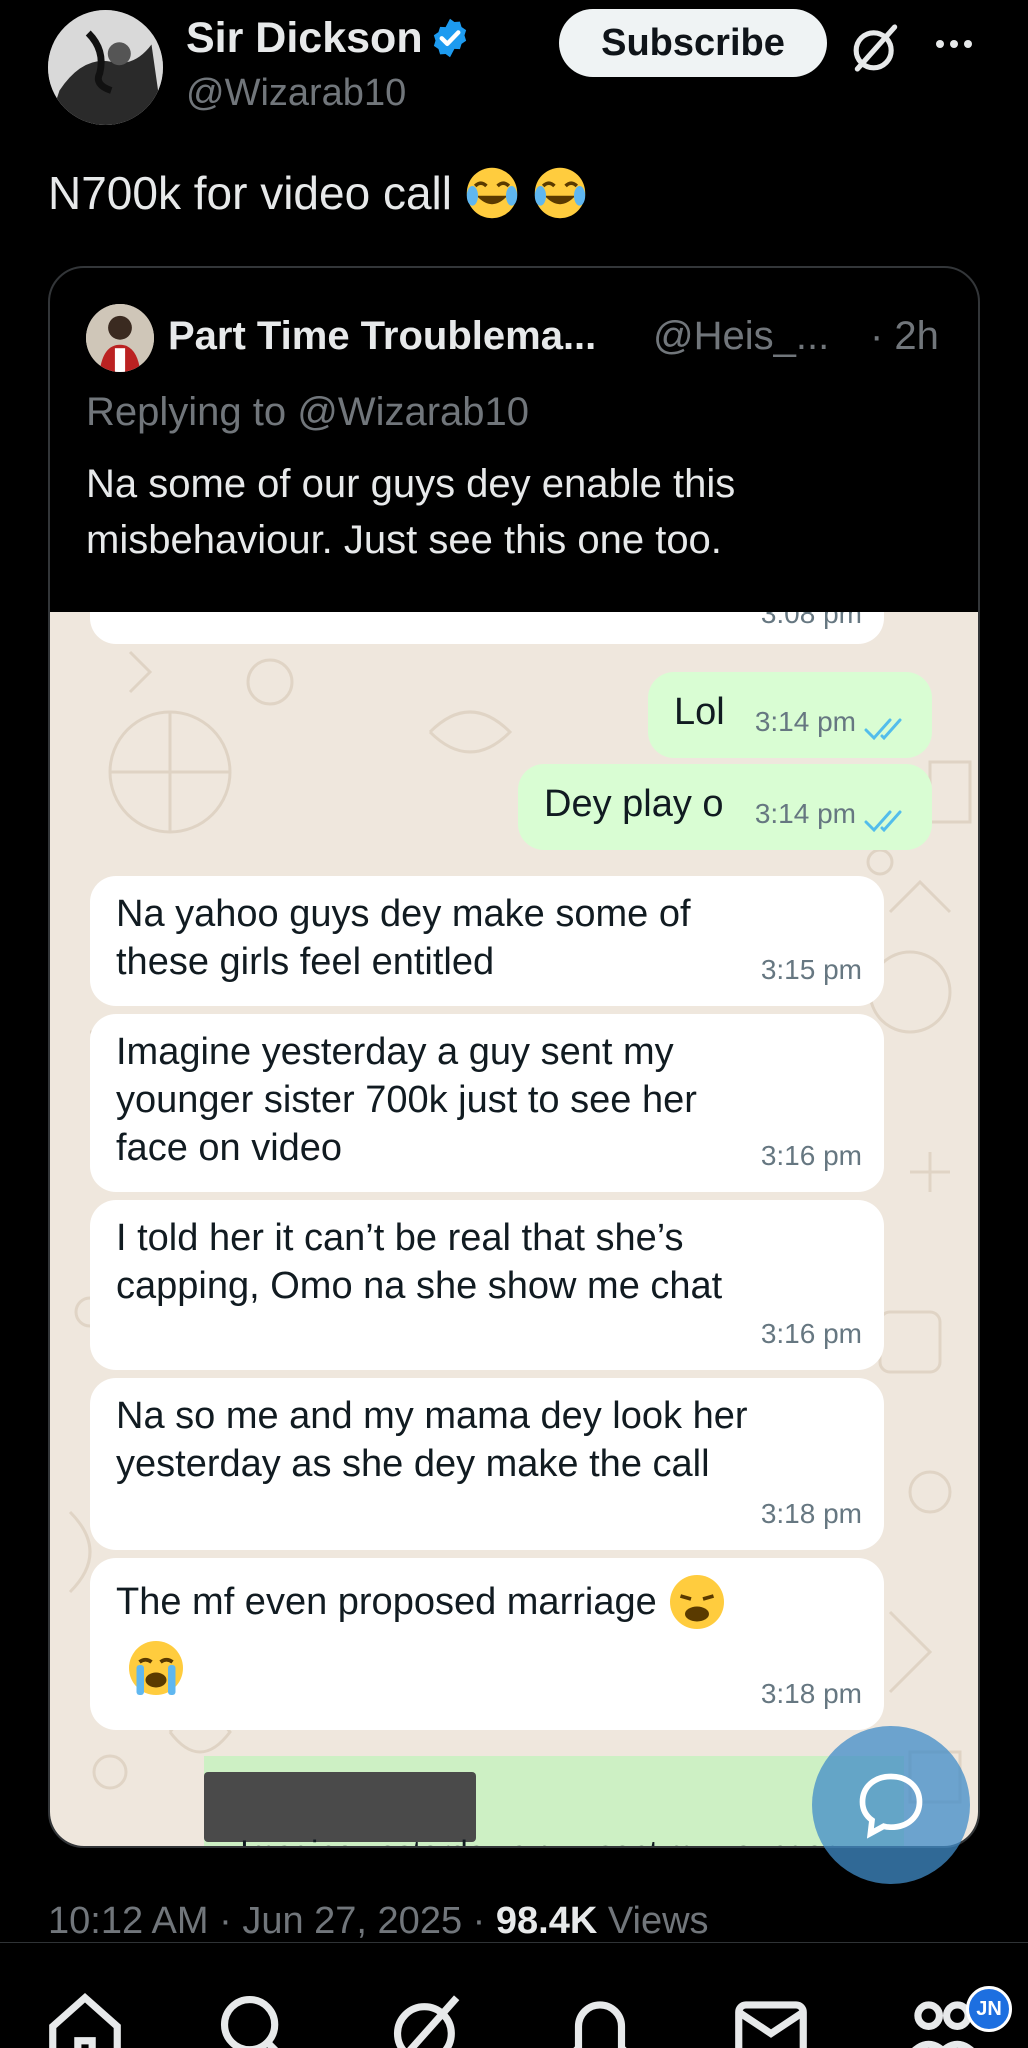  What do you see at coordinates (120, 338) in the screenshot?
I see `quoted-author-avatar` at bounding box center [120, 338].